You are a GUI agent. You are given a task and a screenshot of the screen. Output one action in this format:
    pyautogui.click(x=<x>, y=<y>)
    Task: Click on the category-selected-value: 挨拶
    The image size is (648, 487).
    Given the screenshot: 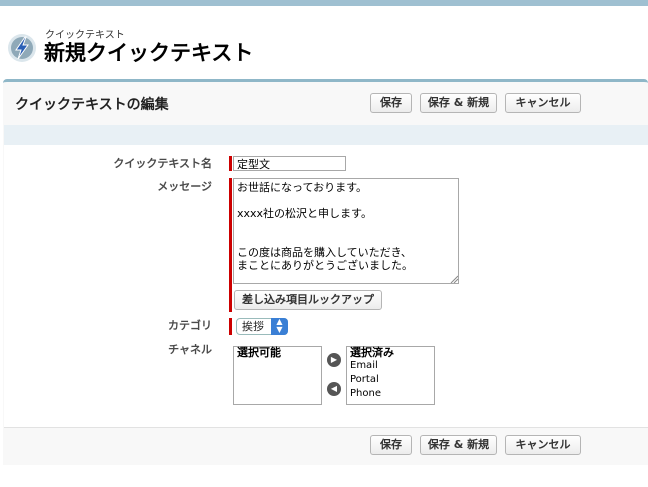 What is the action you would take?
    pyautogui.click(x=253, y=326)
    